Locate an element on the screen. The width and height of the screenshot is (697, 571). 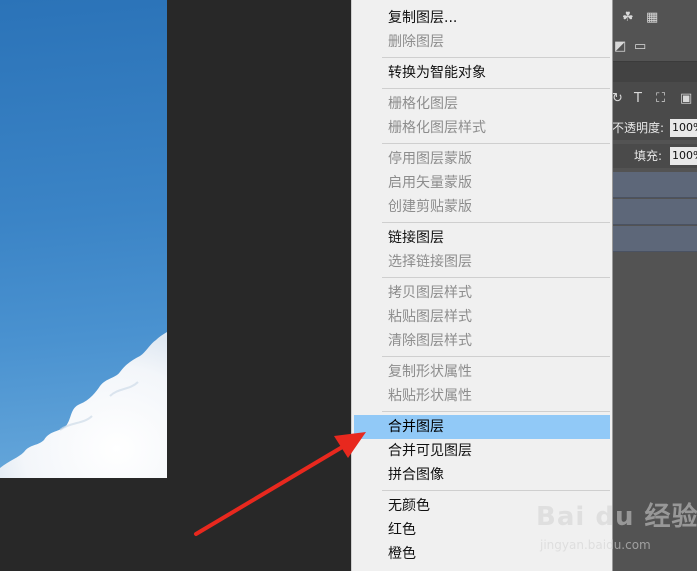
opacity-label: 不透明度: is located at coordinates (638, 128).